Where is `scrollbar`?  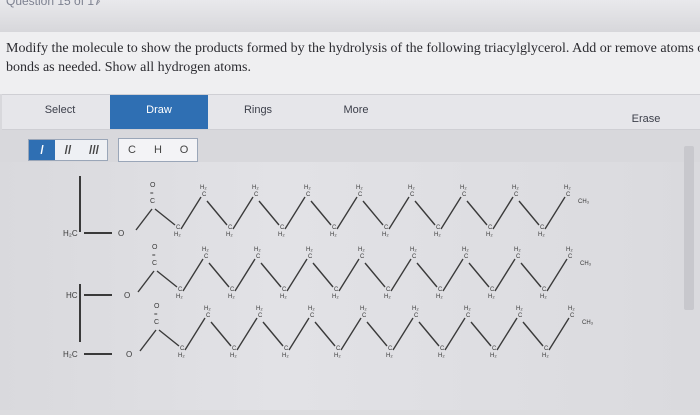 scrollbar is located at coordinates (689, 228).